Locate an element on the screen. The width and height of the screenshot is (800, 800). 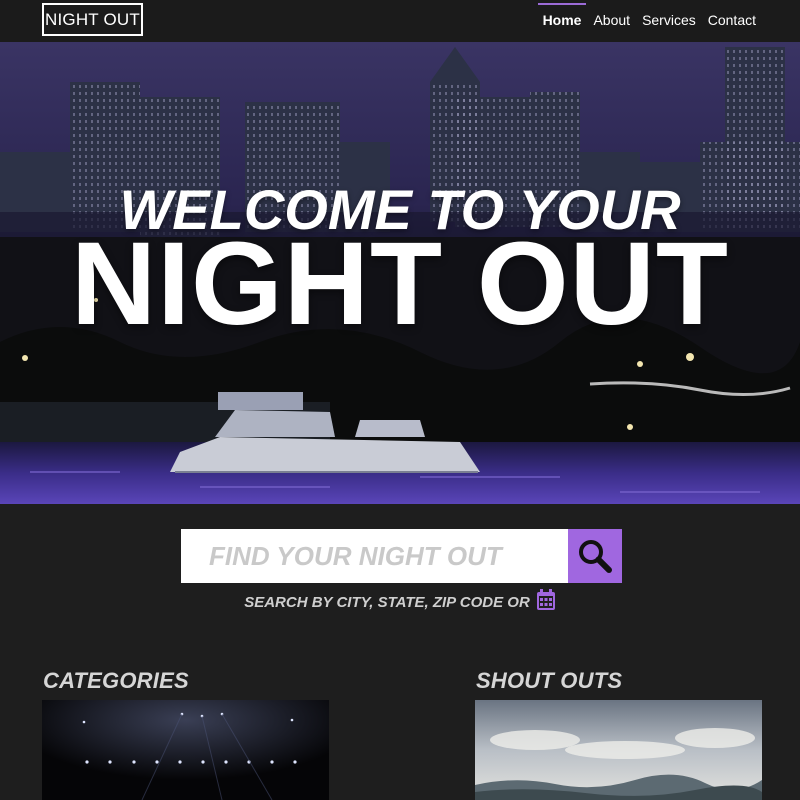
stage-lights-image is located at coordinates (185, 750).